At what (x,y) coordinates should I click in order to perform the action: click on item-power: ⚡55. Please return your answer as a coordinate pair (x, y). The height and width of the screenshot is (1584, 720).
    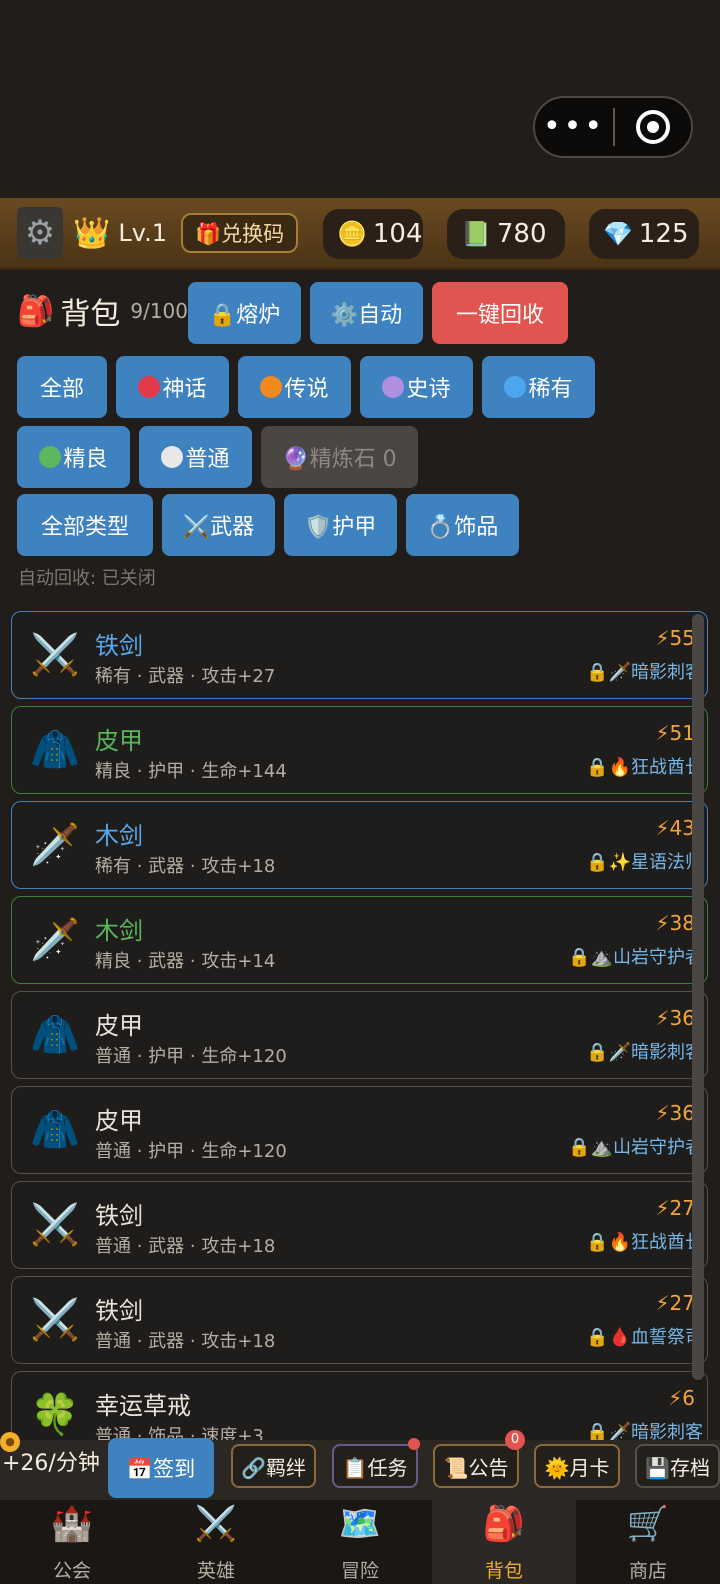
    Looking at the image, I should click on (675, 638).